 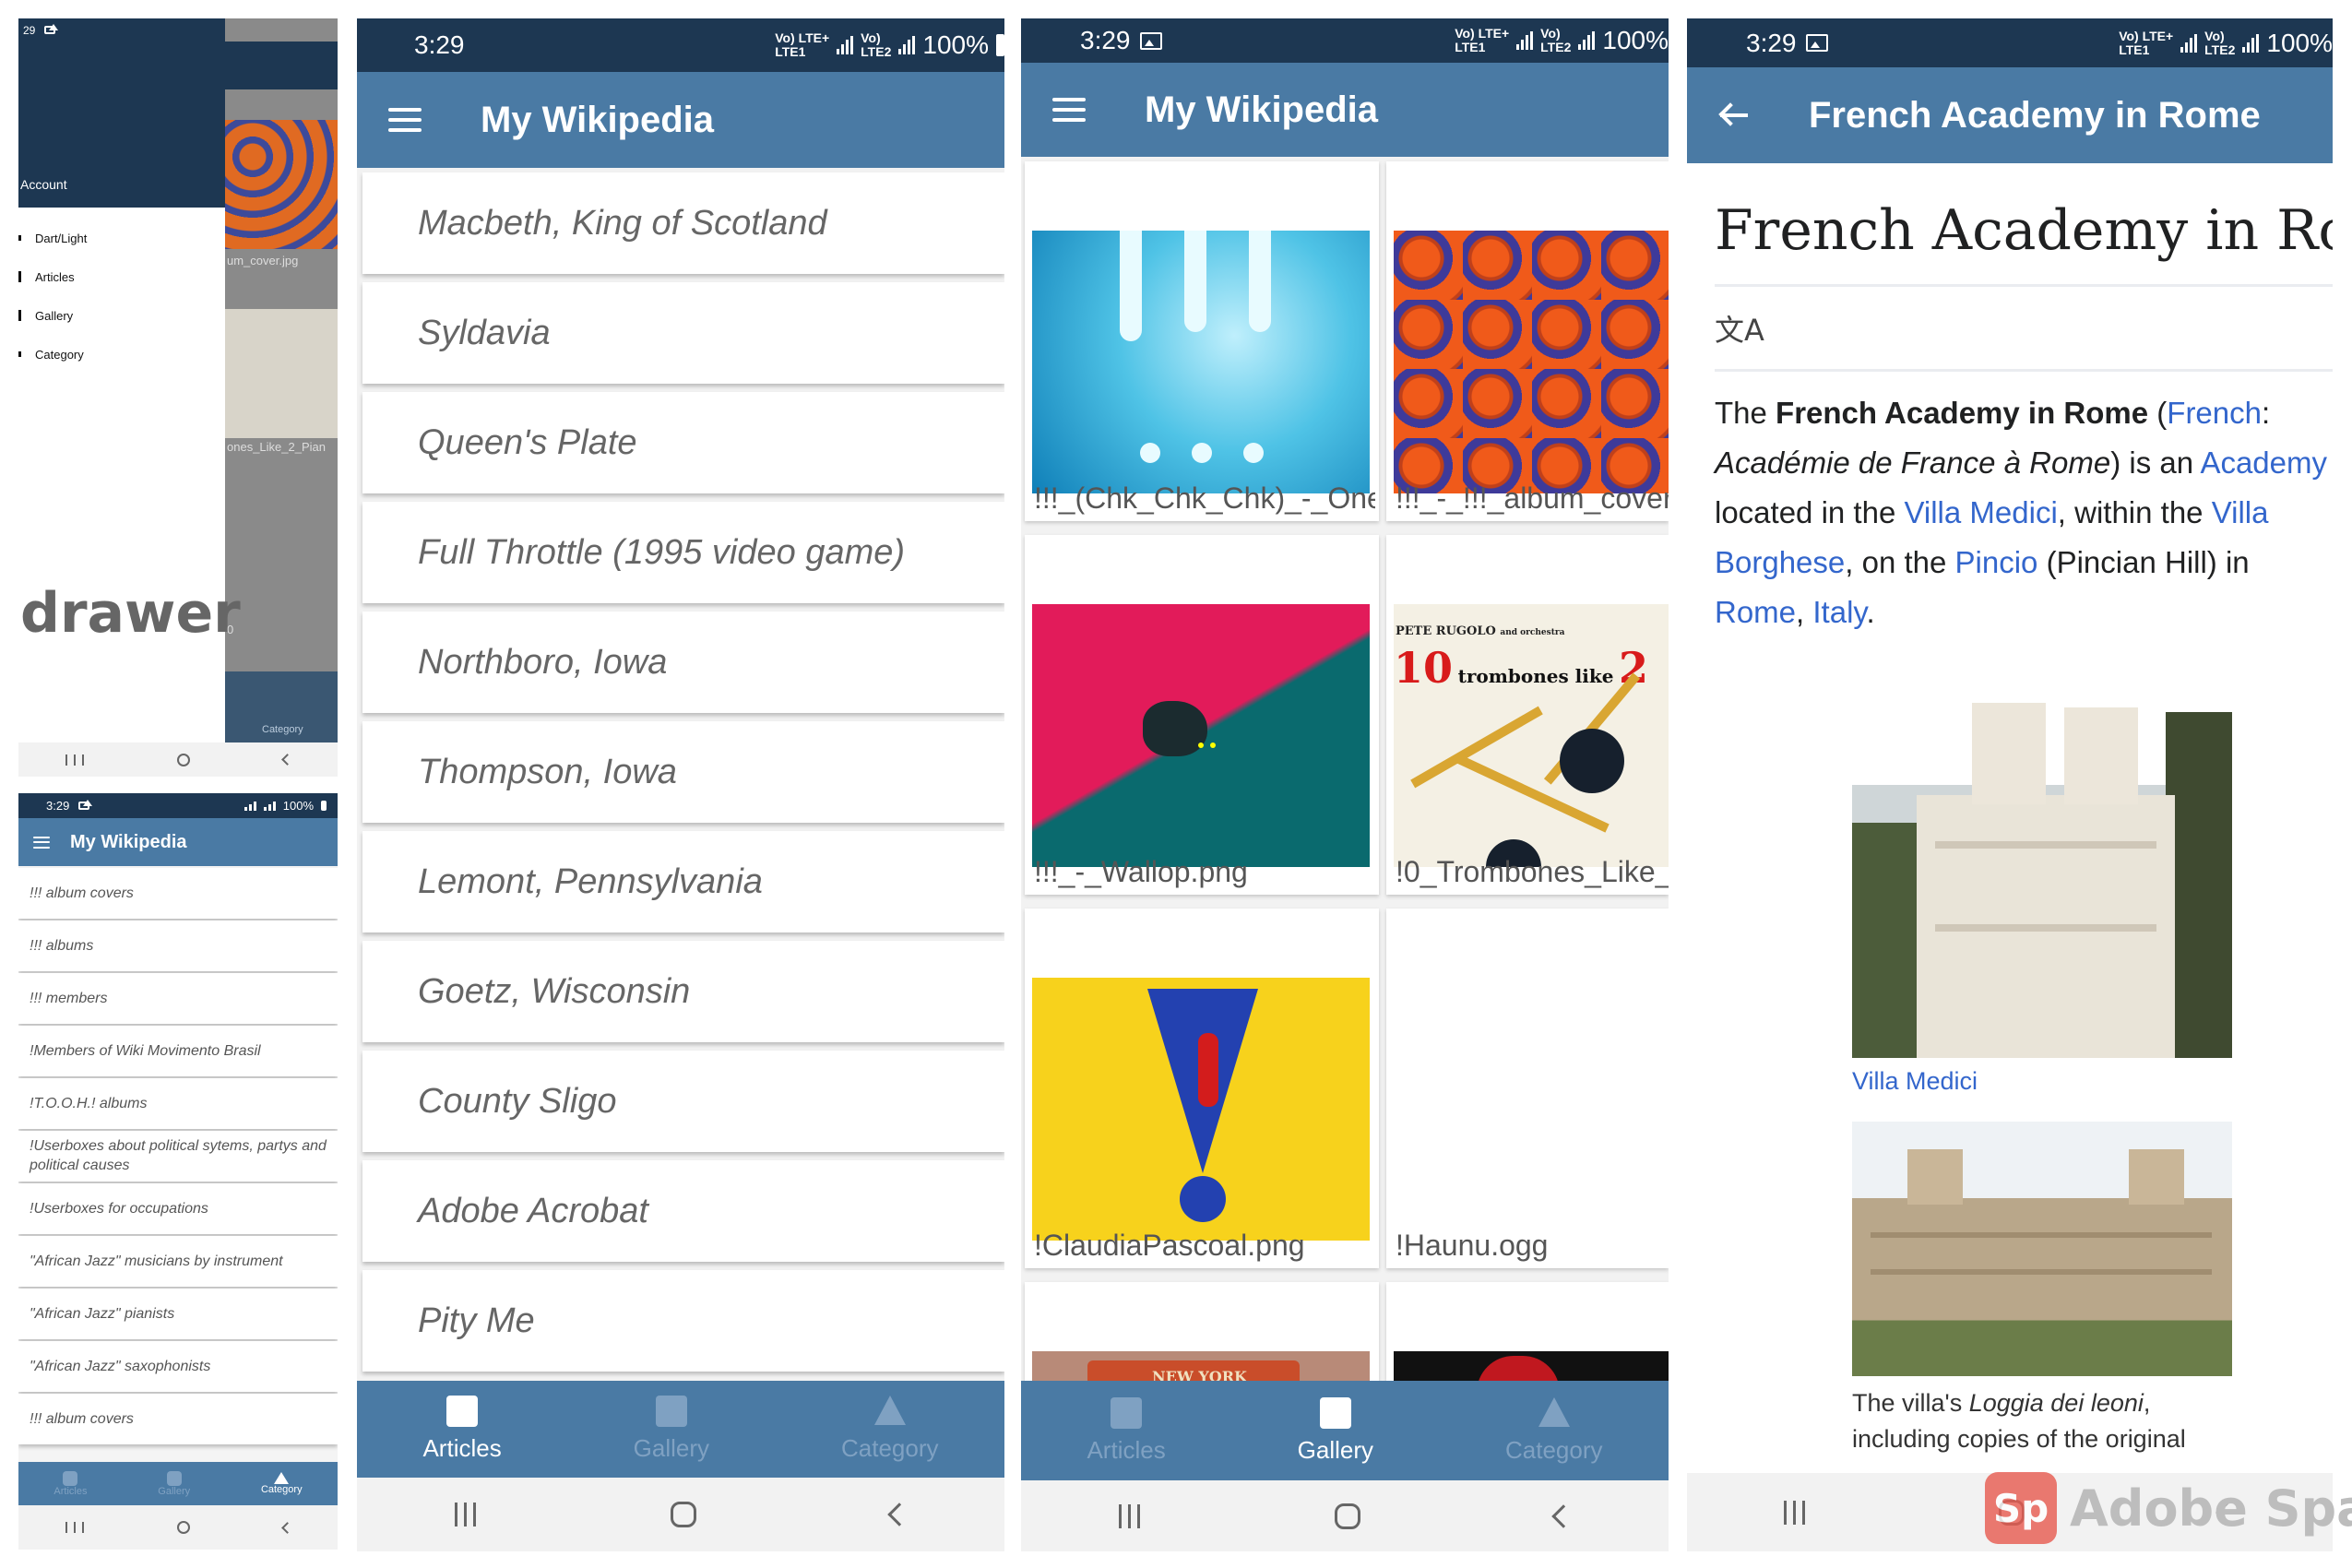 I want to click on list-item: !Members of Wiki Movimento Brasil, so click(x=178, y=1051).